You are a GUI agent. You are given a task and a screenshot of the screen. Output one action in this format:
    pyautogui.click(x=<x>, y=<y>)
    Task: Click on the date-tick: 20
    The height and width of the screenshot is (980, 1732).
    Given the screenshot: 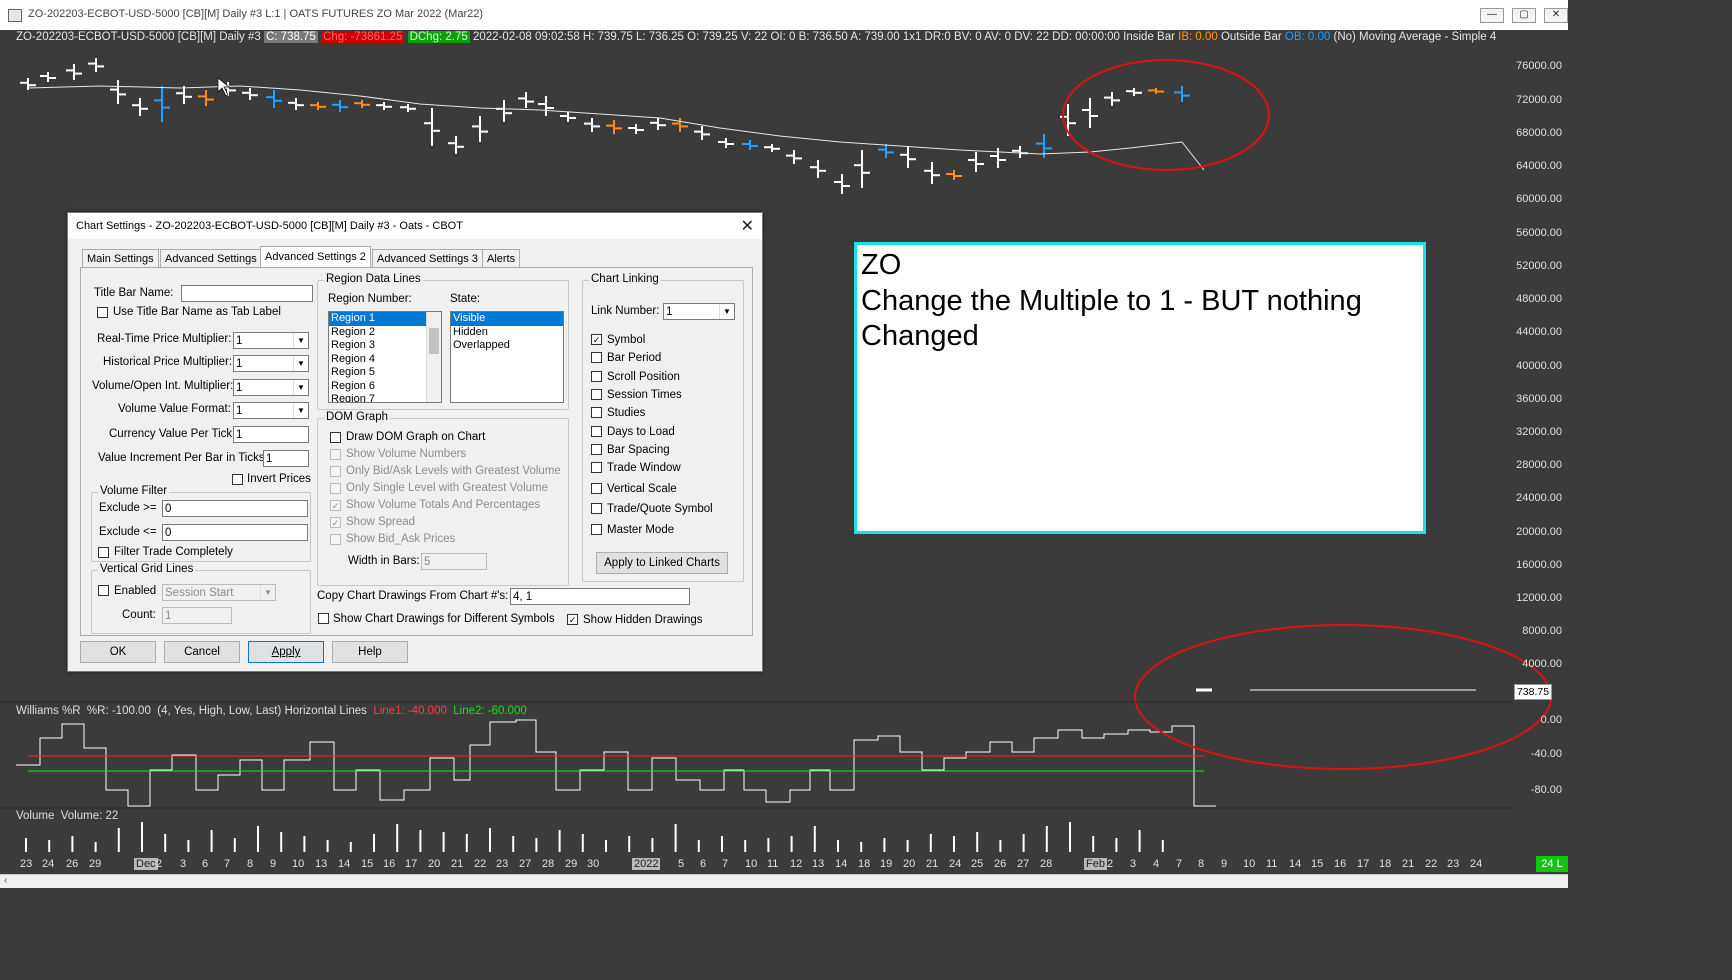 What is the action you would take?
    pyautogui.click(x=434, y=864)
    